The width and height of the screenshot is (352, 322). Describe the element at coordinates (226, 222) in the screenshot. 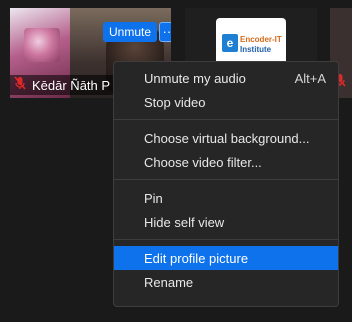

I see `menu-item-hide-self-view: Hide self view` at that location.